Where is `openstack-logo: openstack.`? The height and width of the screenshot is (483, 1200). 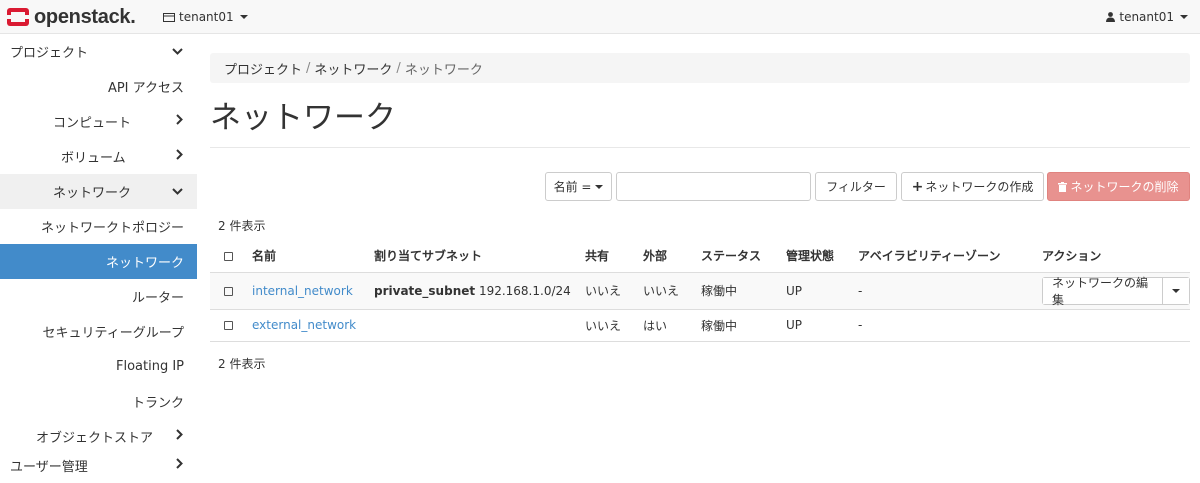
openstack-logo: openstack. is located at coordinates (71, 16).